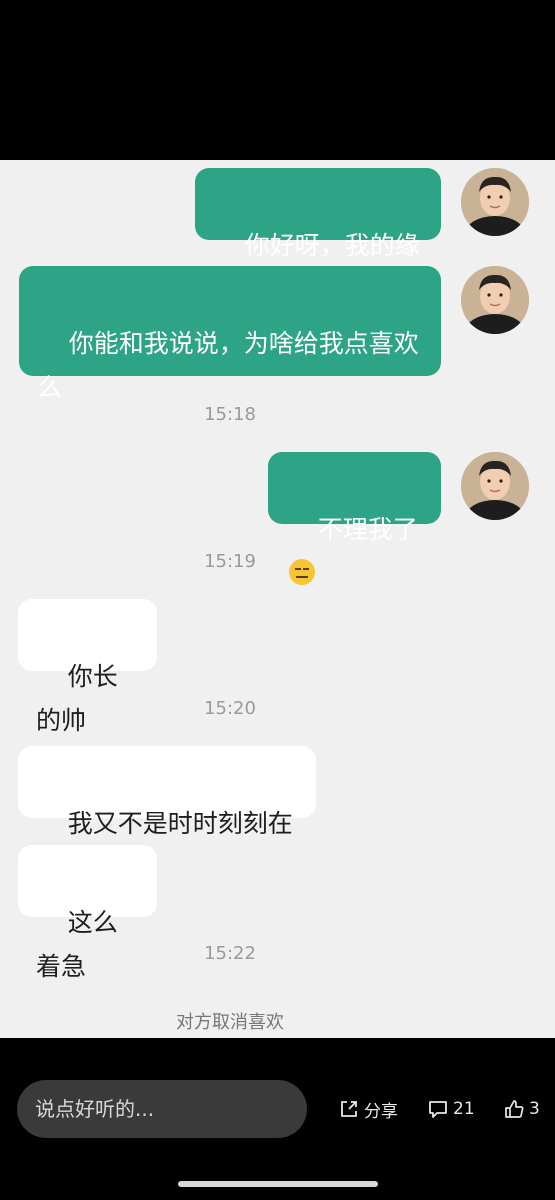  What do you see at coordinates (230, 414) in the screenshot?
I see `message-timestamp: 15:18` at bounding box center [230, 414].